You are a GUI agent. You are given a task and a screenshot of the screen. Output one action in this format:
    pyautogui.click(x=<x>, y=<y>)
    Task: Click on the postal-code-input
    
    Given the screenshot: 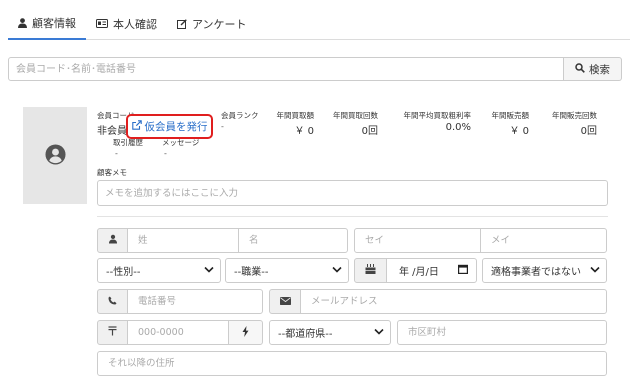 What is the action you would take?
    pyautogui.click(x=178, y=332)
    